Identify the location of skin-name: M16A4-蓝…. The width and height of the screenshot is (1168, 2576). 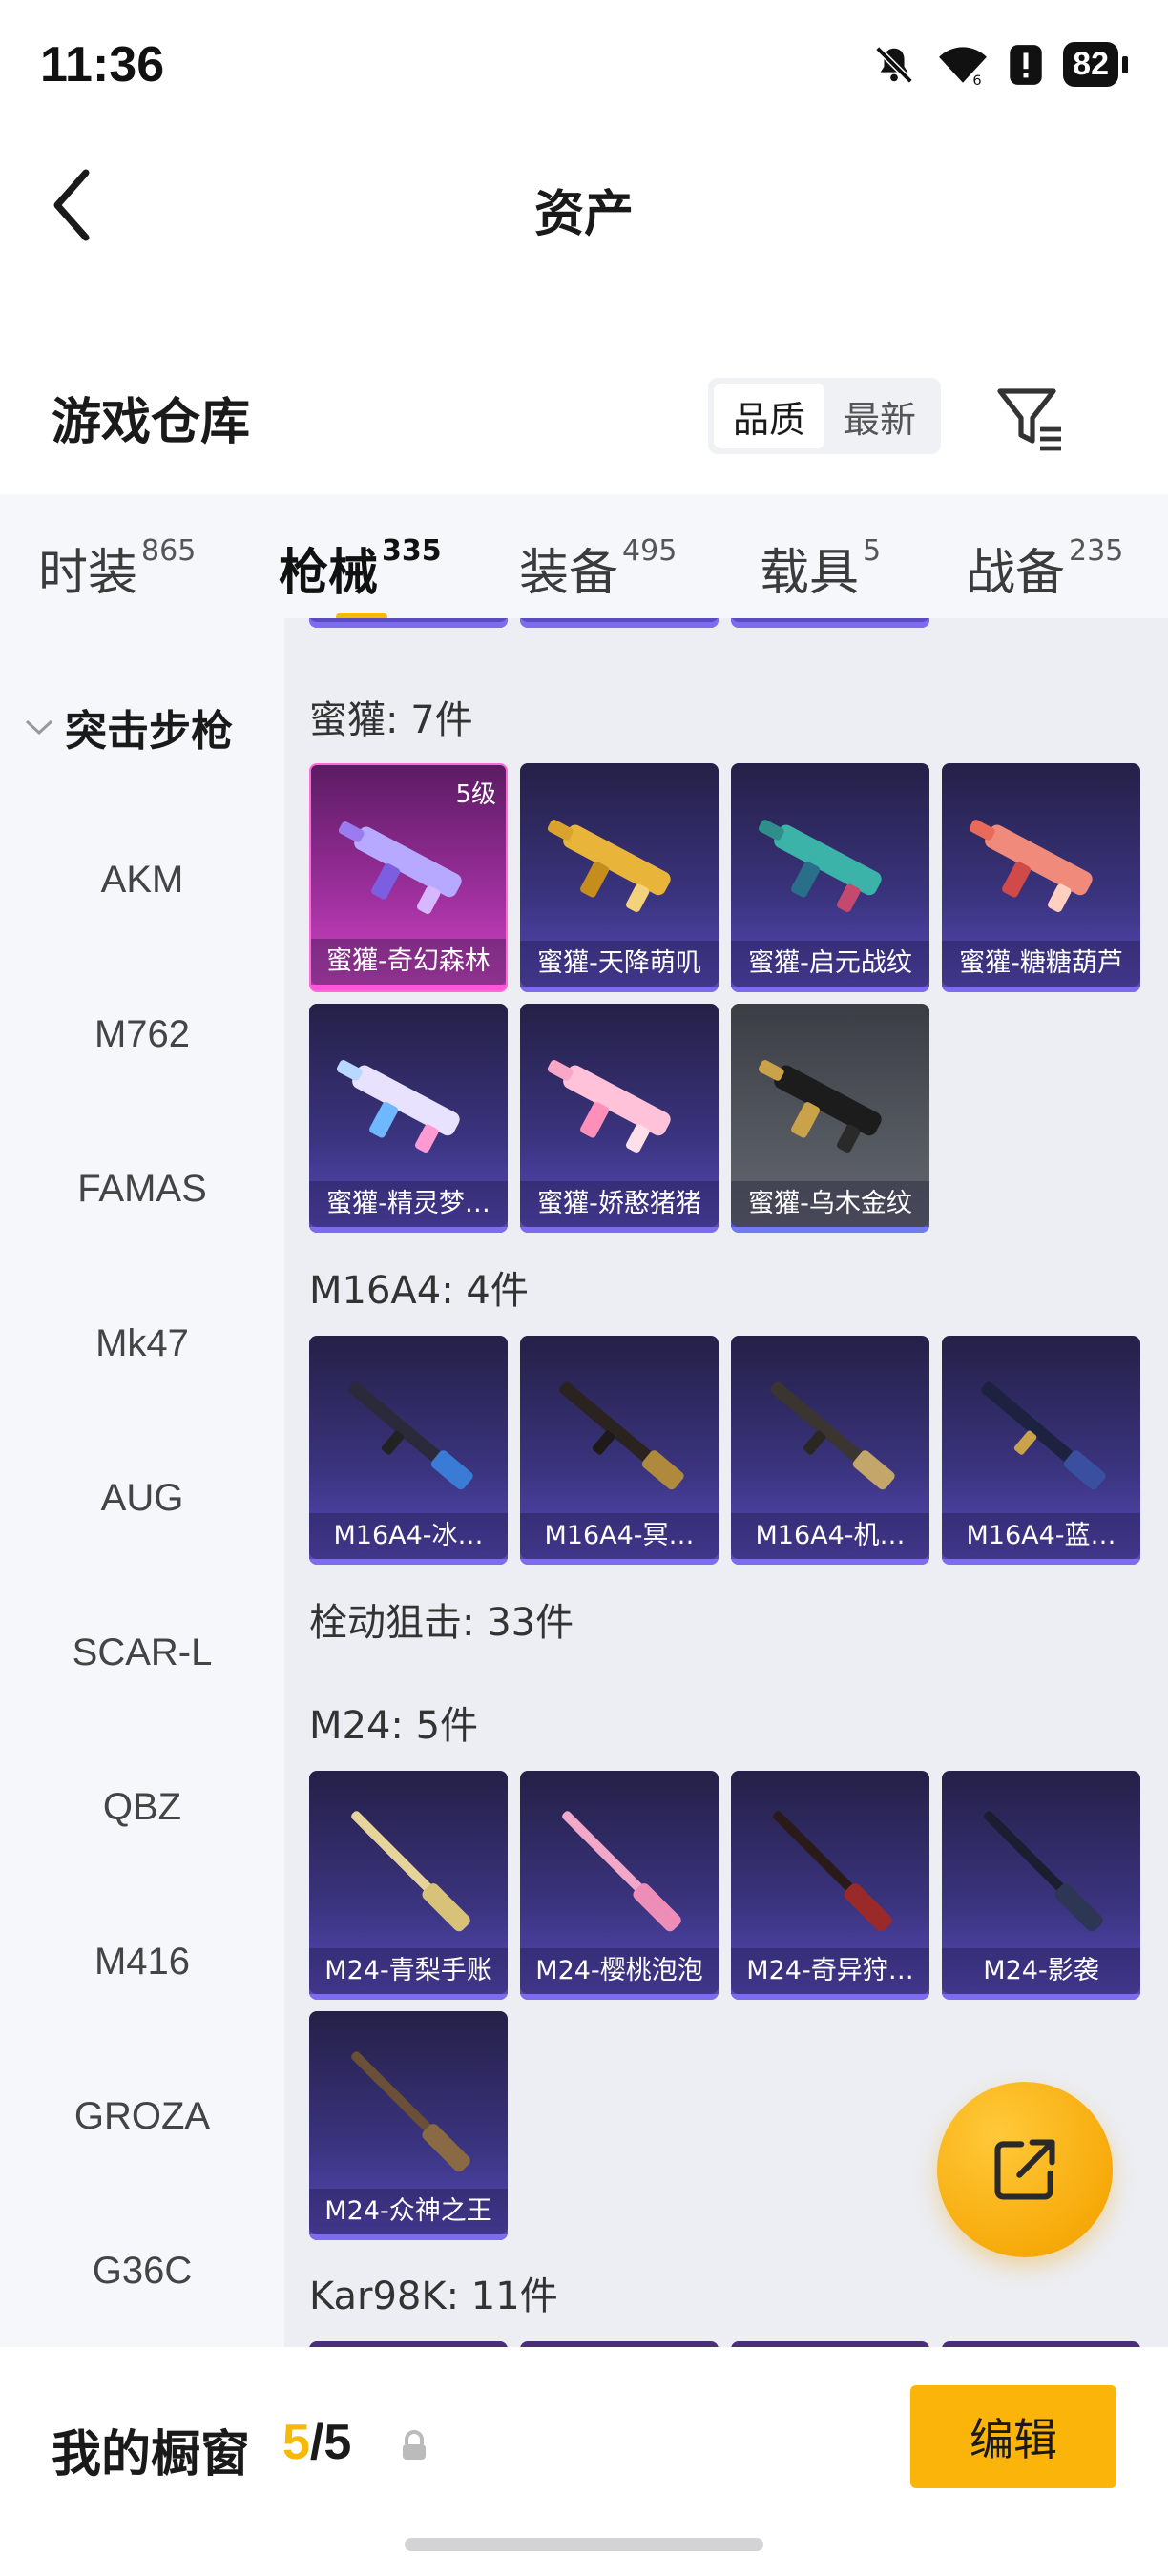
(1041, 1536).